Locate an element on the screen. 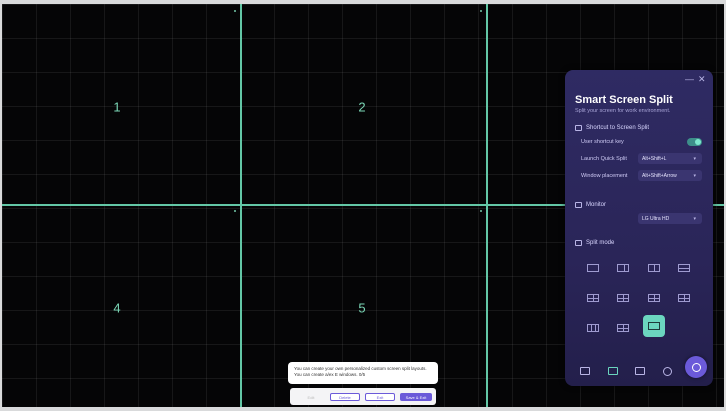 The width and height of the screenshot is (726, 411). layout-option-left-split is located at coordinates (593, 298).